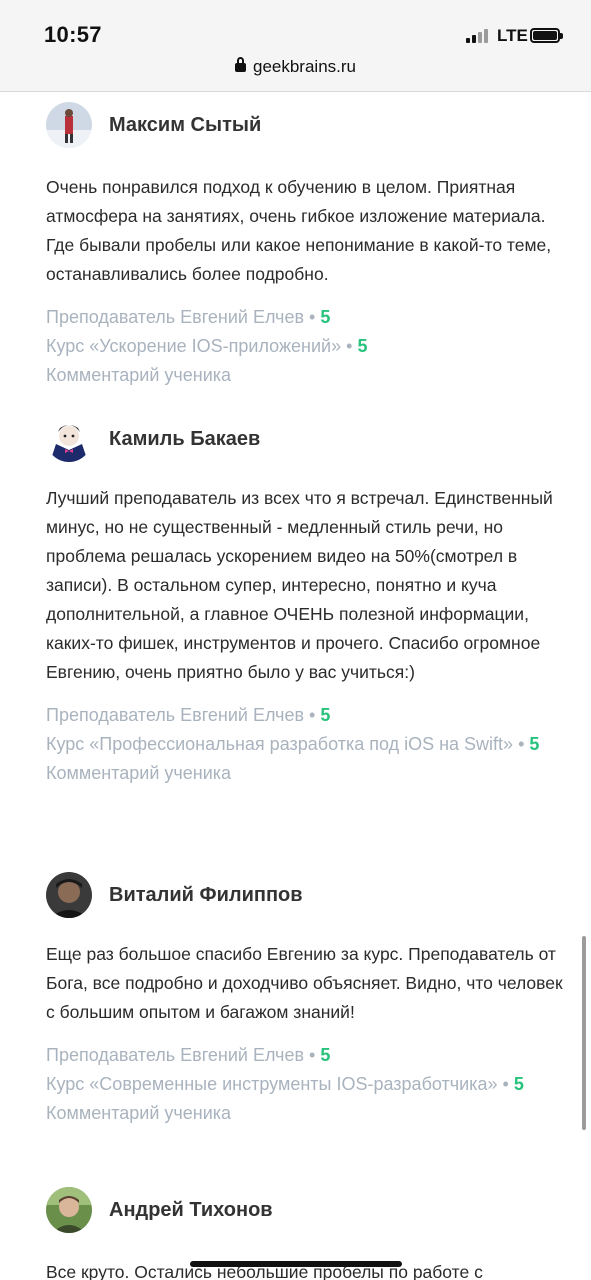  Describe the element at coordinates (512, 35) in the screenshot. I see `network-type: LTE` at that location.